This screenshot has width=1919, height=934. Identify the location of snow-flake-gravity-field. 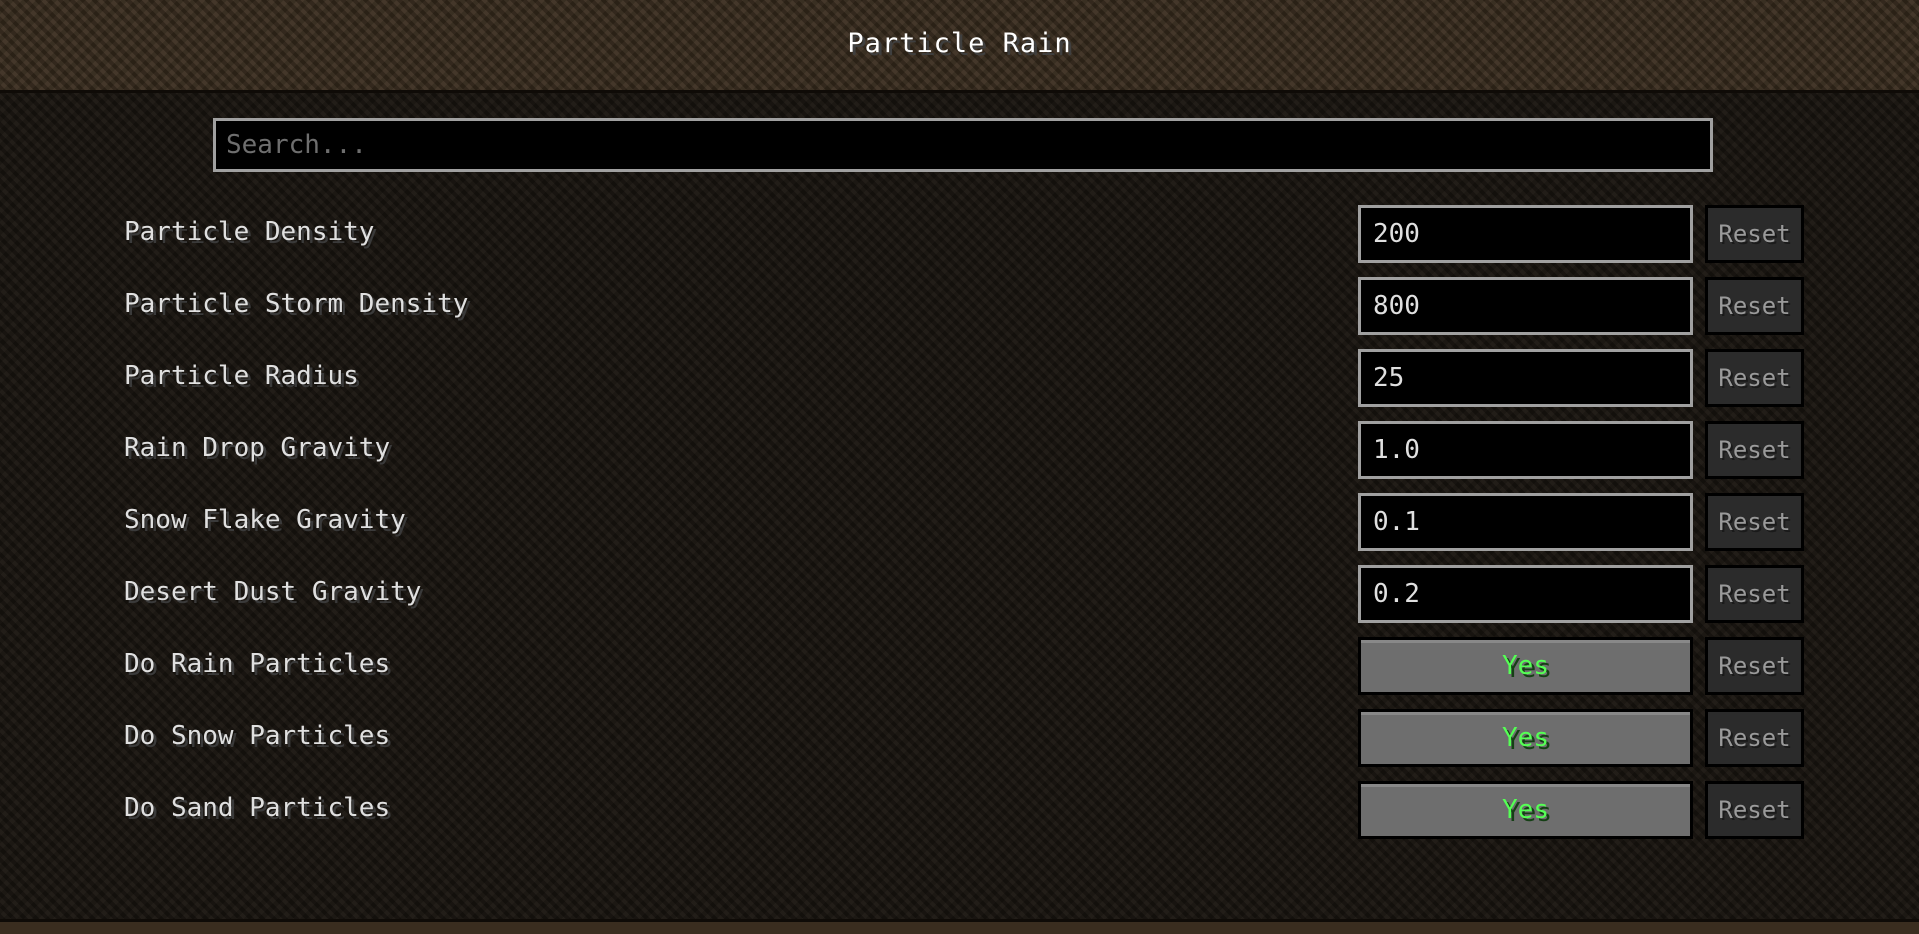
(1525, 522).